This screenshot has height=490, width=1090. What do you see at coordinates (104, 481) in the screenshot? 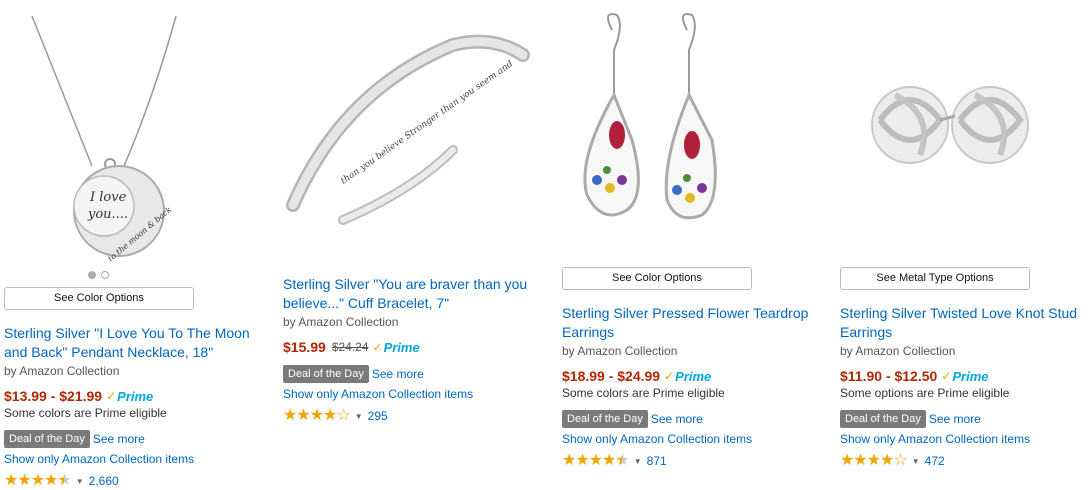
I see `review-count-link: 2,660` at bounding box center [104, 481].